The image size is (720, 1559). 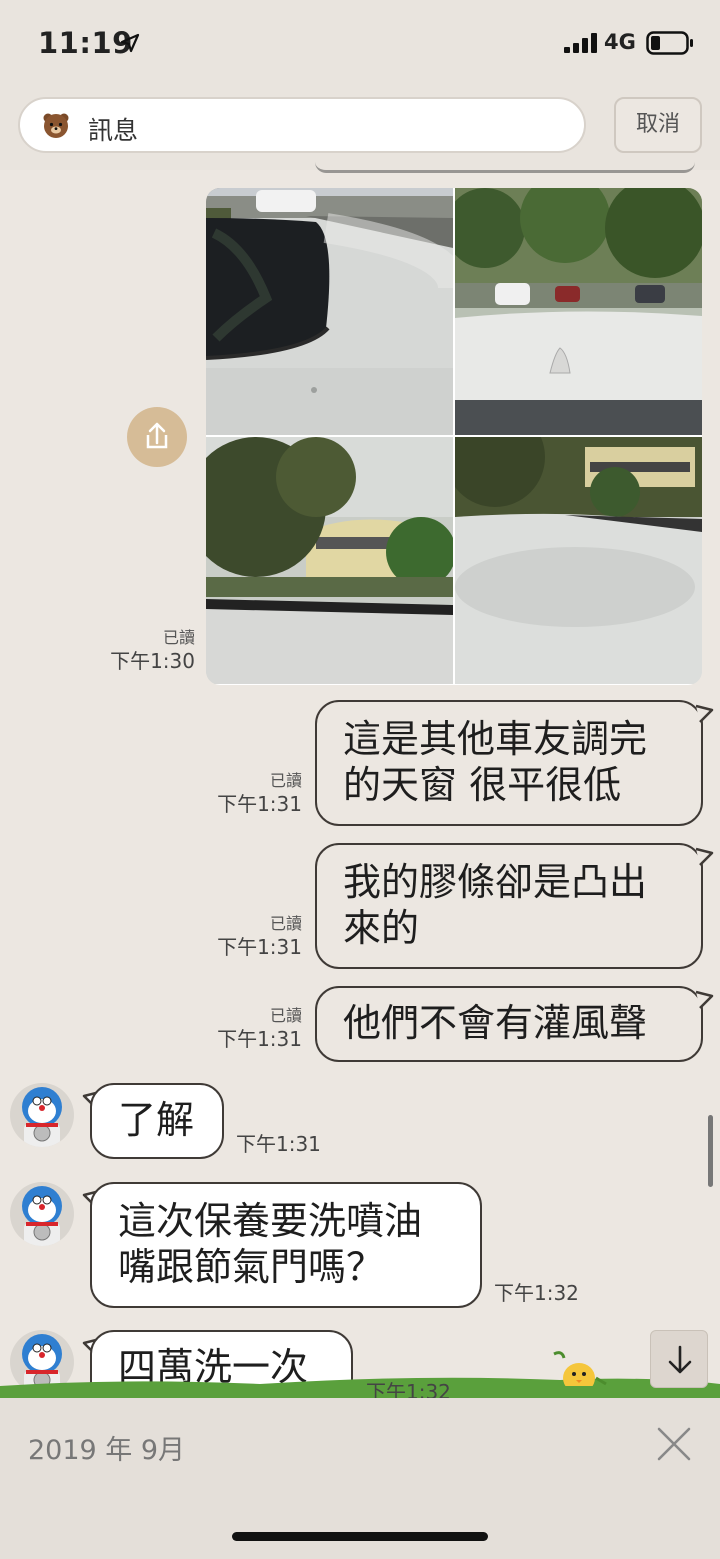 I want to click on message-time: 下午1:30, so click(x=152, y=661).